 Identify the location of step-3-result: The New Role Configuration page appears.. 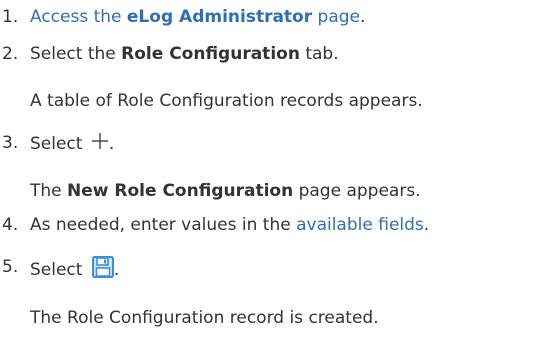
(225, 191).